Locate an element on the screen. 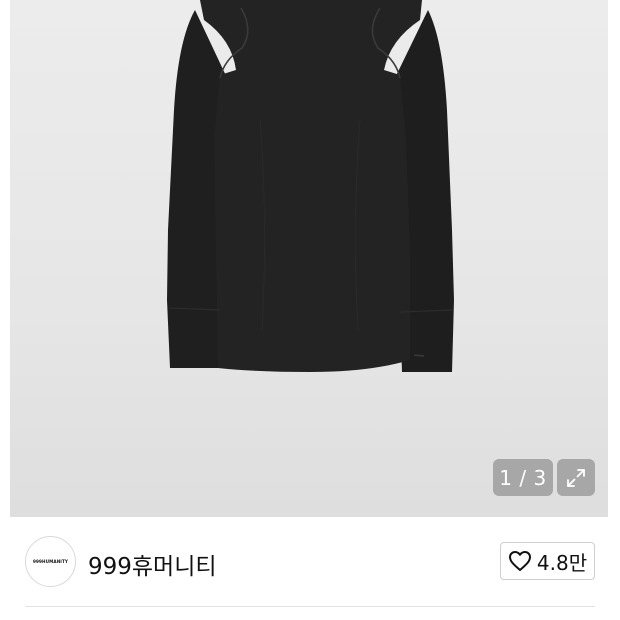 The height and width of the screenshot is (620, 620). expand-icon is located at coordinates (576, 477).